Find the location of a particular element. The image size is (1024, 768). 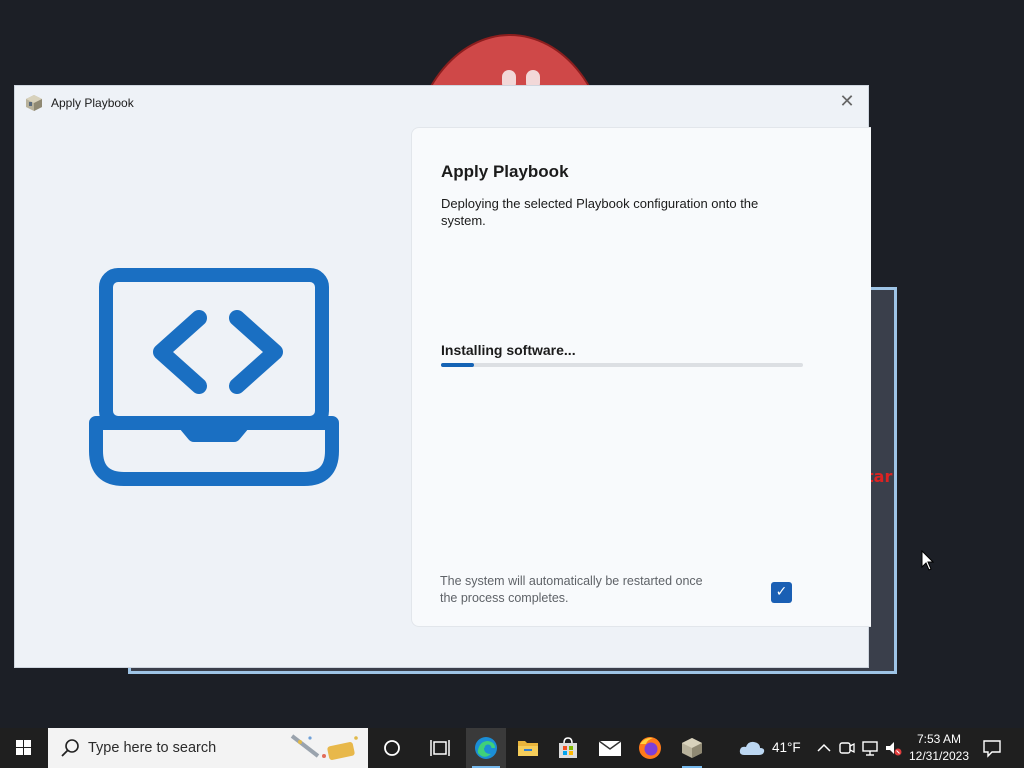

notification-icon is located at coordinates (992, 748).